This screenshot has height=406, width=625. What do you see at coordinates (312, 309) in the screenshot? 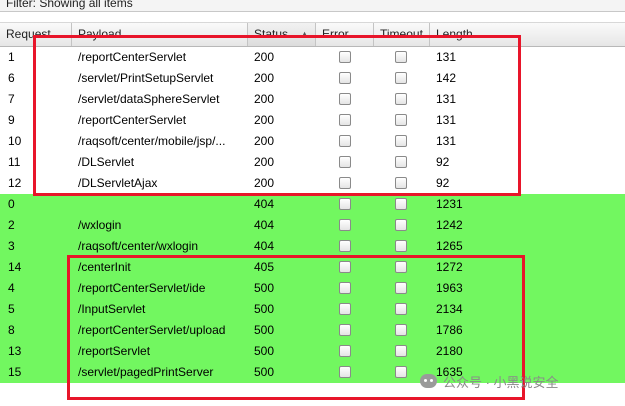
I see `table-row: 5/InputServlet 500 2134` at bounding box center [312, 309].